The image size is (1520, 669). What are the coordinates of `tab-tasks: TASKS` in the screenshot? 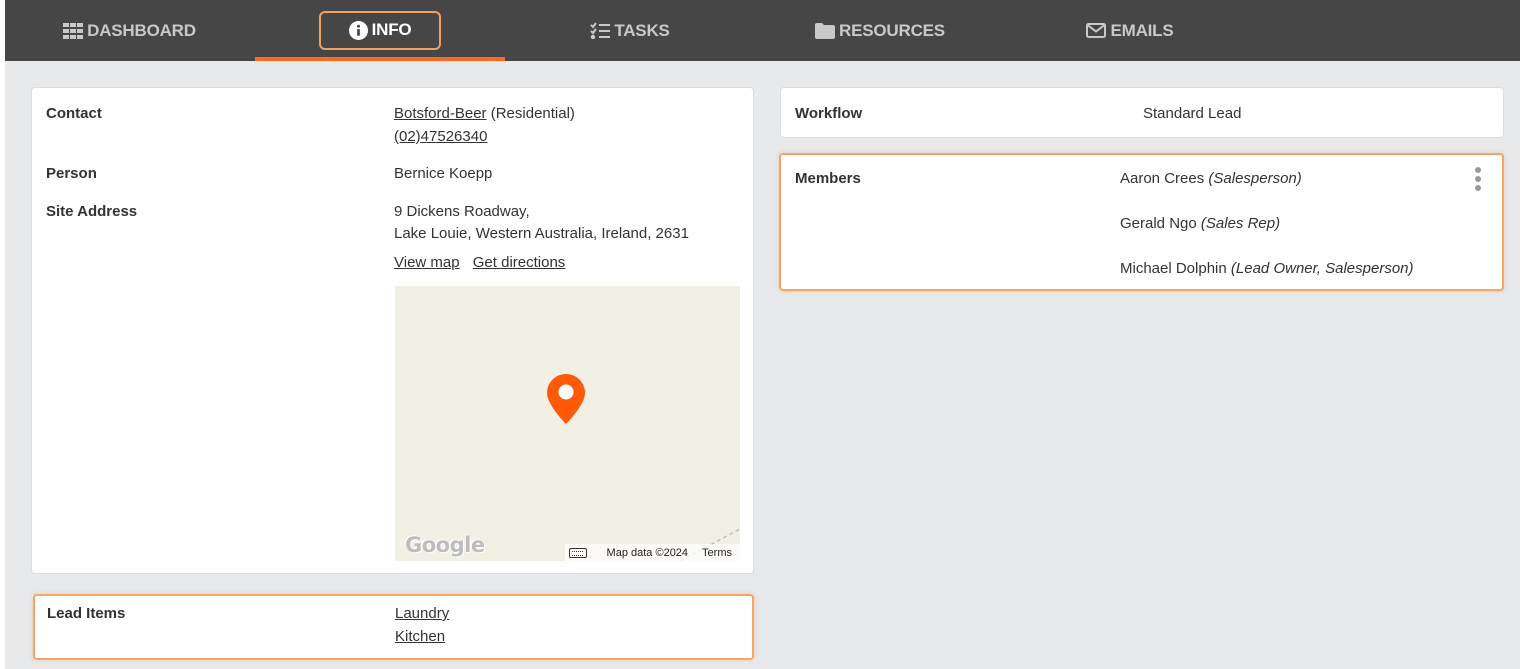 It's located at (630, 30).